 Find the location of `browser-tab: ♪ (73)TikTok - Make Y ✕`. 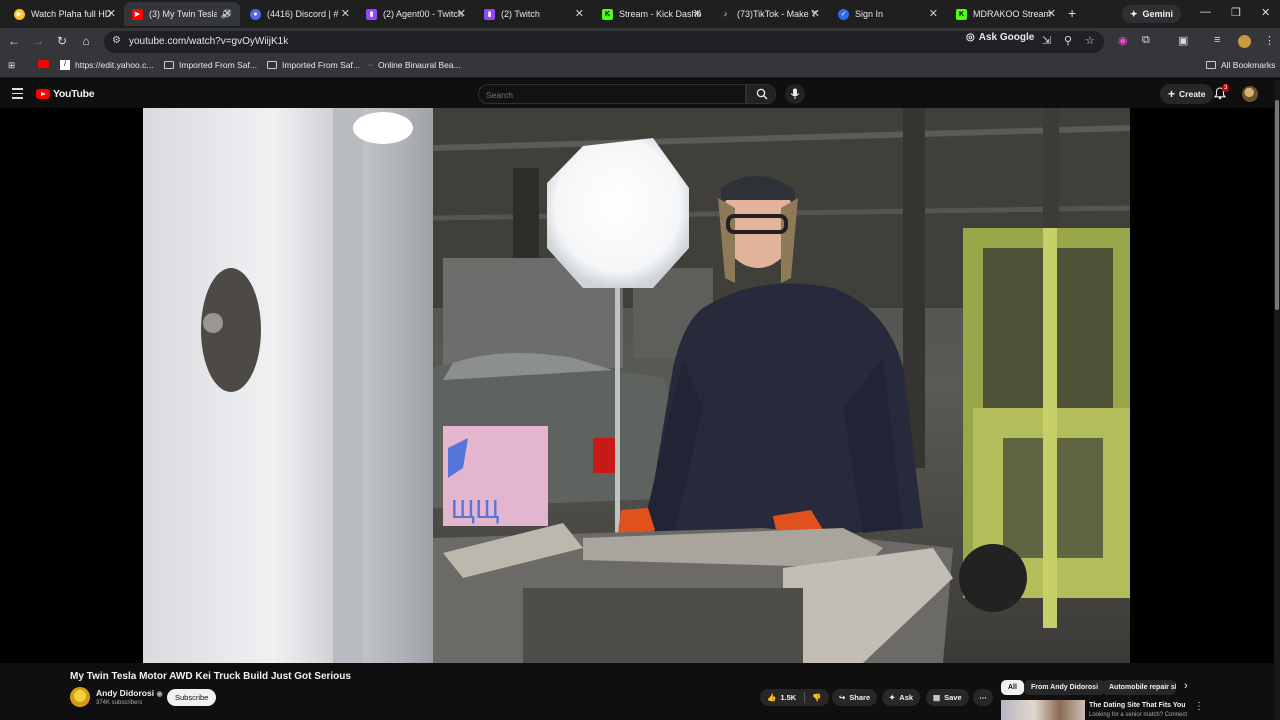

browser-tab: ♪ (73)TikTok - Make Y ✕ is located at coordinates (770, 14).